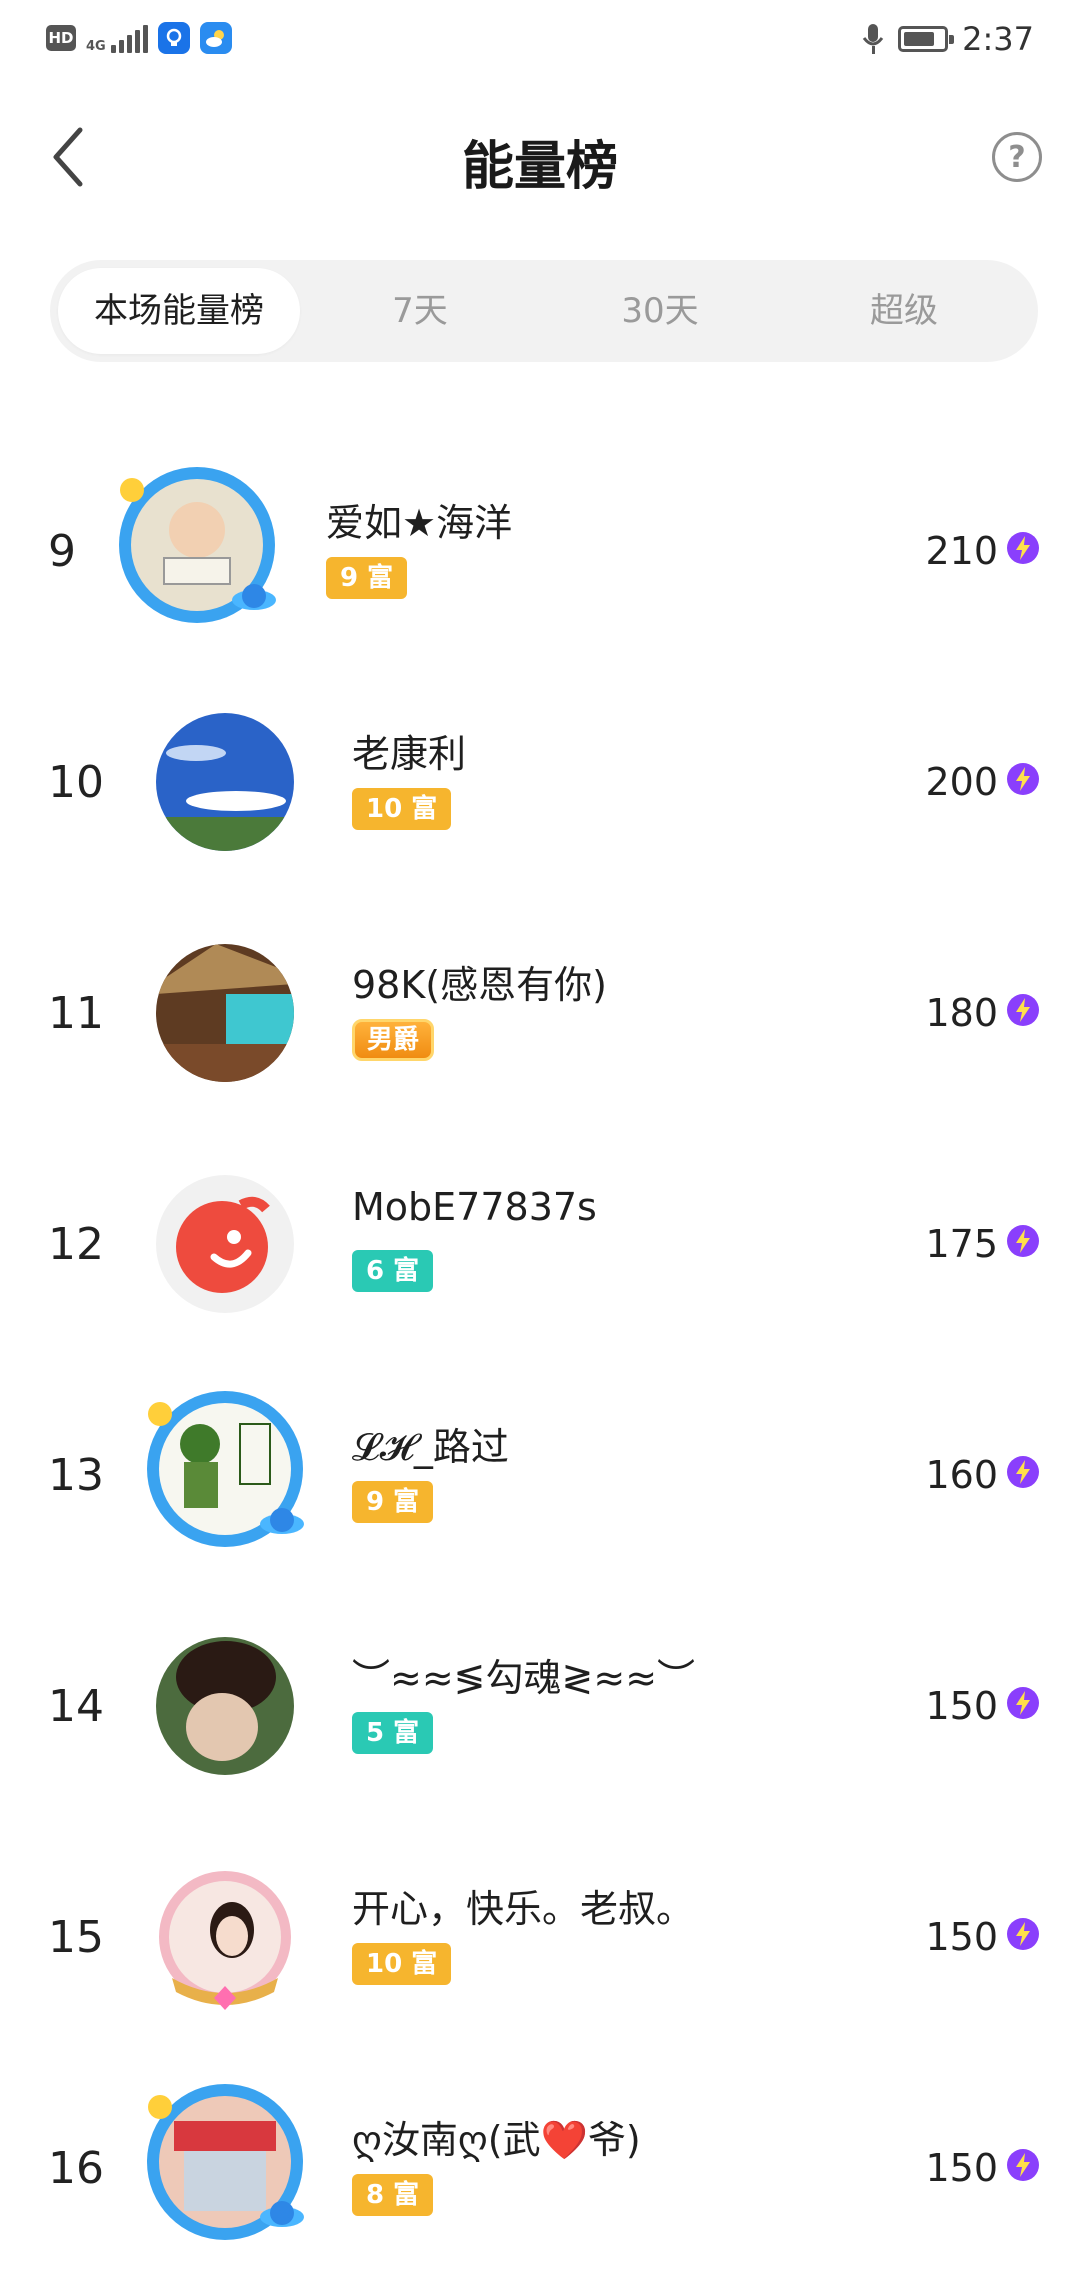 This screenshot has width=1080, height=2284. Describe the element at coordinates (76, 1244) in the screenshot. I see `rank-number: 12` at that location.